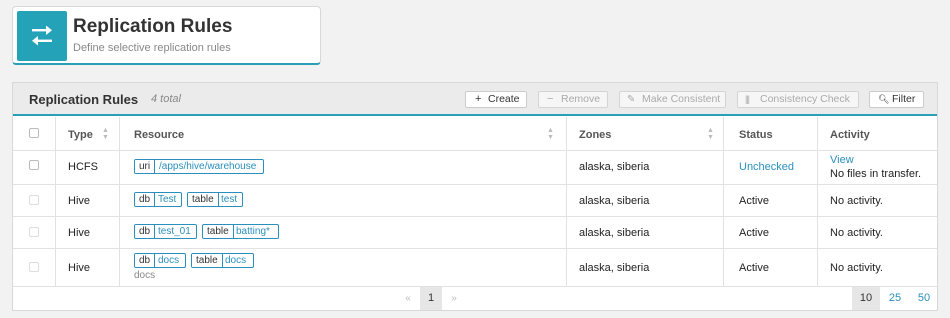 The height and width of the screenshot is (318, 950). What do you see at coordinates (42, 36) in the screenshot?
I see `replication-arrows-icon` at bounding box center [42, 36].